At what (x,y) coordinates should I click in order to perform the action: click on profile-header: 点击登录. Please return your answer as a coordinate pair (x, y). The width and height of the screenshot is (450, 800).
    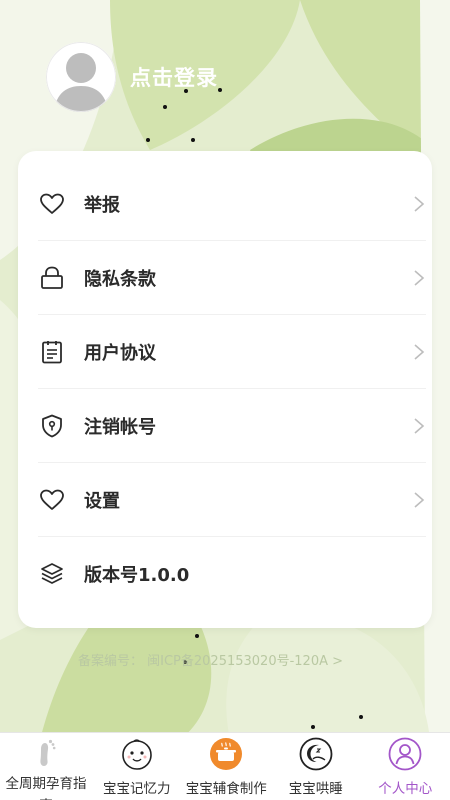
    Looking at the image, I should click on (132, 77).